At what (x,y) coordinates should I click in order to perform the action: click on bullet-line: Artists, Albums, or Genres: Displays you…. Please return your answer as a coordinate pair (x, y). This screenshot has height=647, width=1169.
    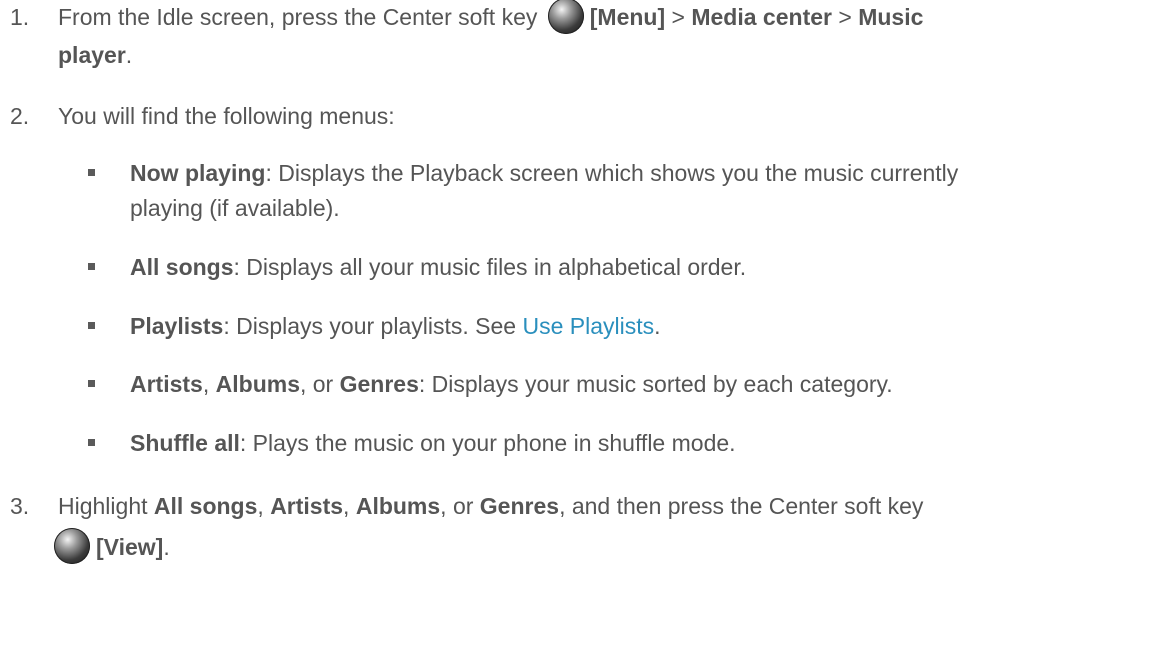
    Looking at the image, I should click on (619, 384).